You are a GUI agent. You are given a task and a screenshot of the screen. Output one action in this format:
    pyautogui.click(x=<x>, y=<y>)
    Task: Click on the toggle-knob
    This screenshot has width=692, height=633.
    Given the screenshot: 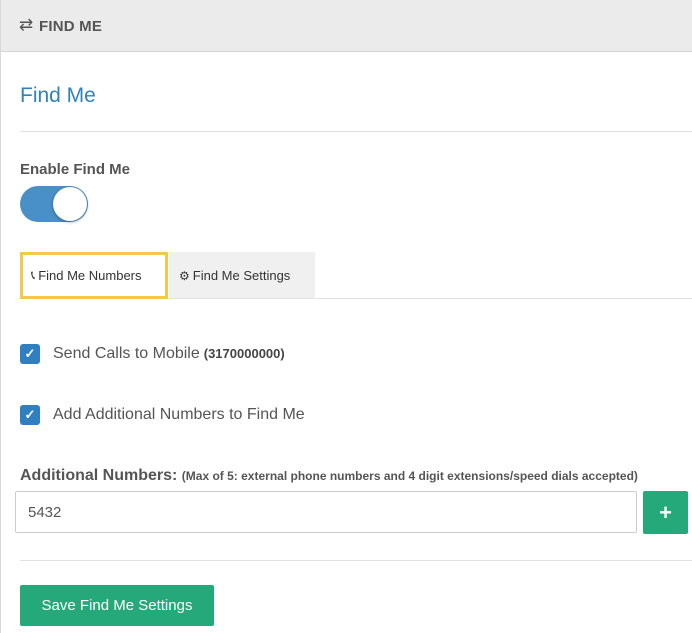 What is the action you would take?
    pyautogui.click(x=70, y=204)
    